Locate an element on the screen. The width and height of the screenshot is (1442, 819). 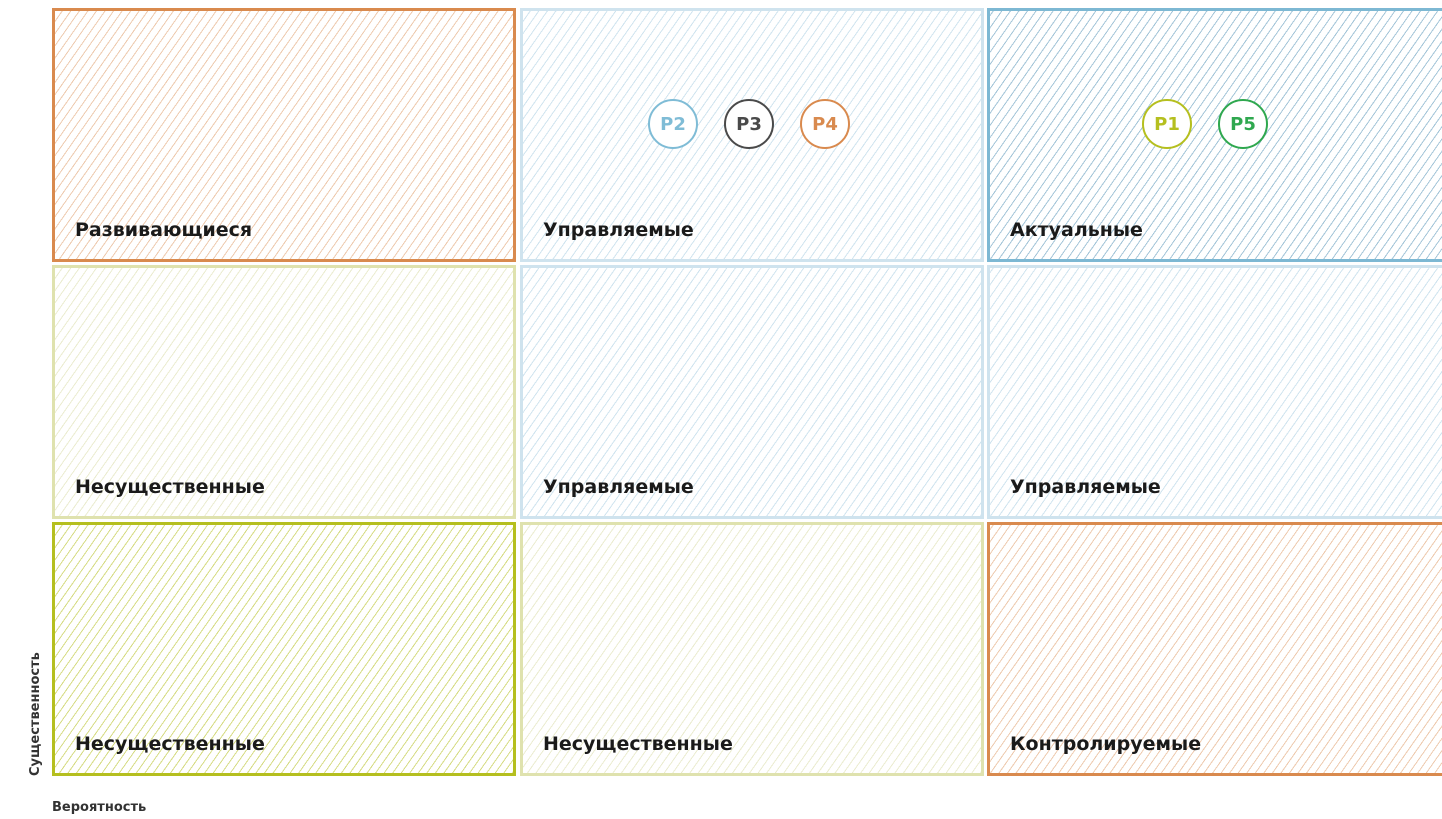
cell-label: Развивающиеся is located at coordinates (164, 230).